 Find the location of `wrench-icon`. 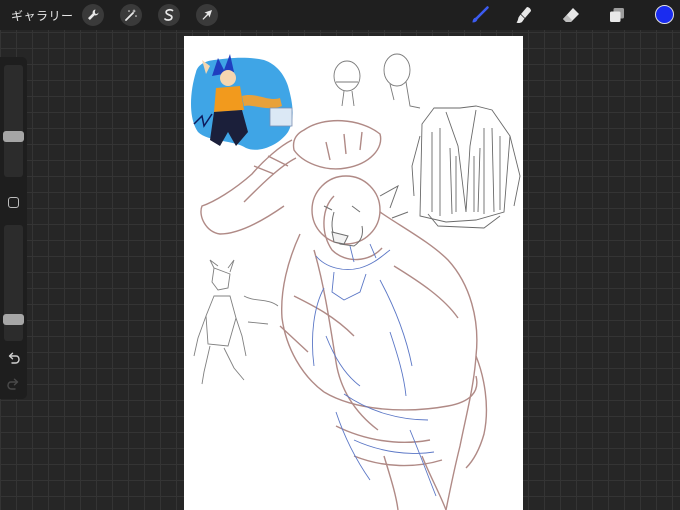

wrench-icon is located at coordinates (93, 14).